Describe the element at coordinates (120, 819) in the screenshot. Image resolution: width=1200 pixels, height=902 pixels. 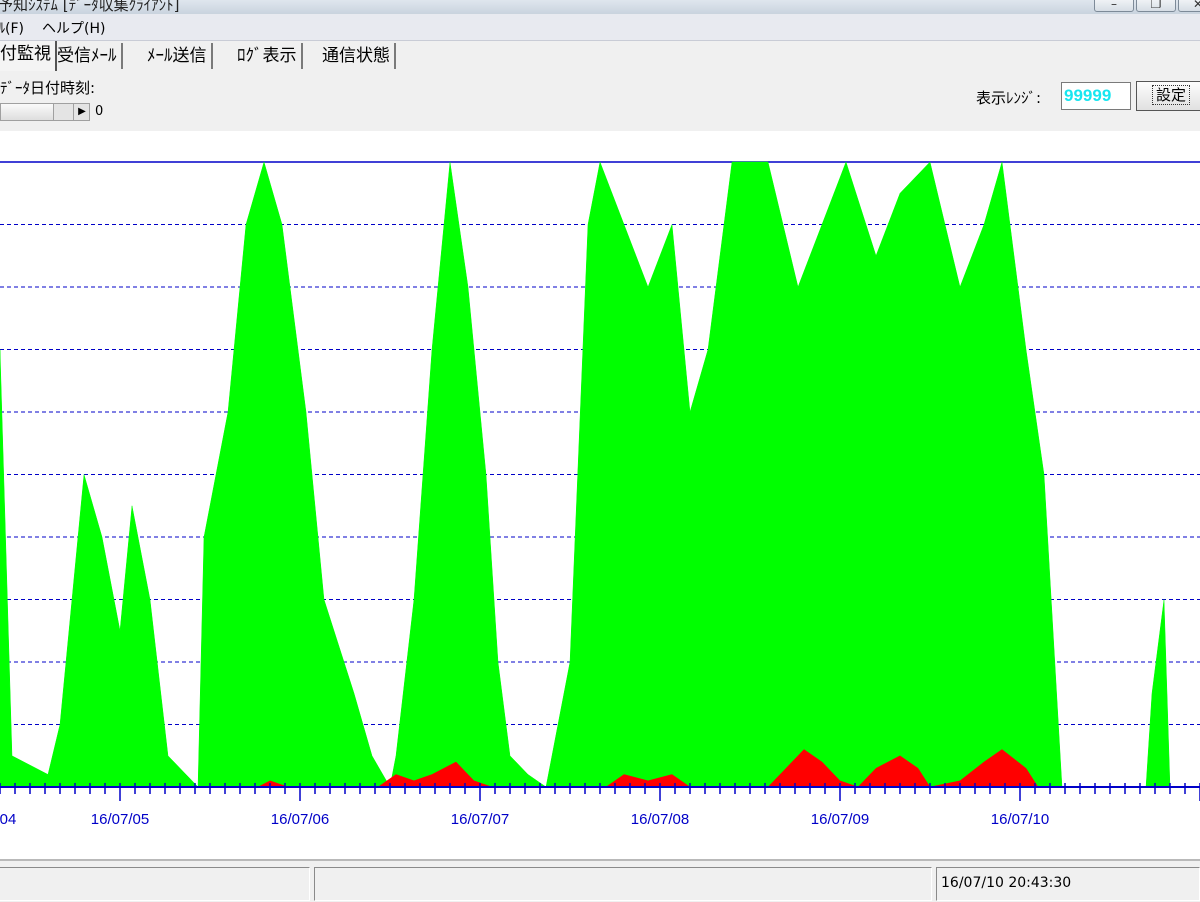
I see `x-tick-label: 16/07/05` at that location.